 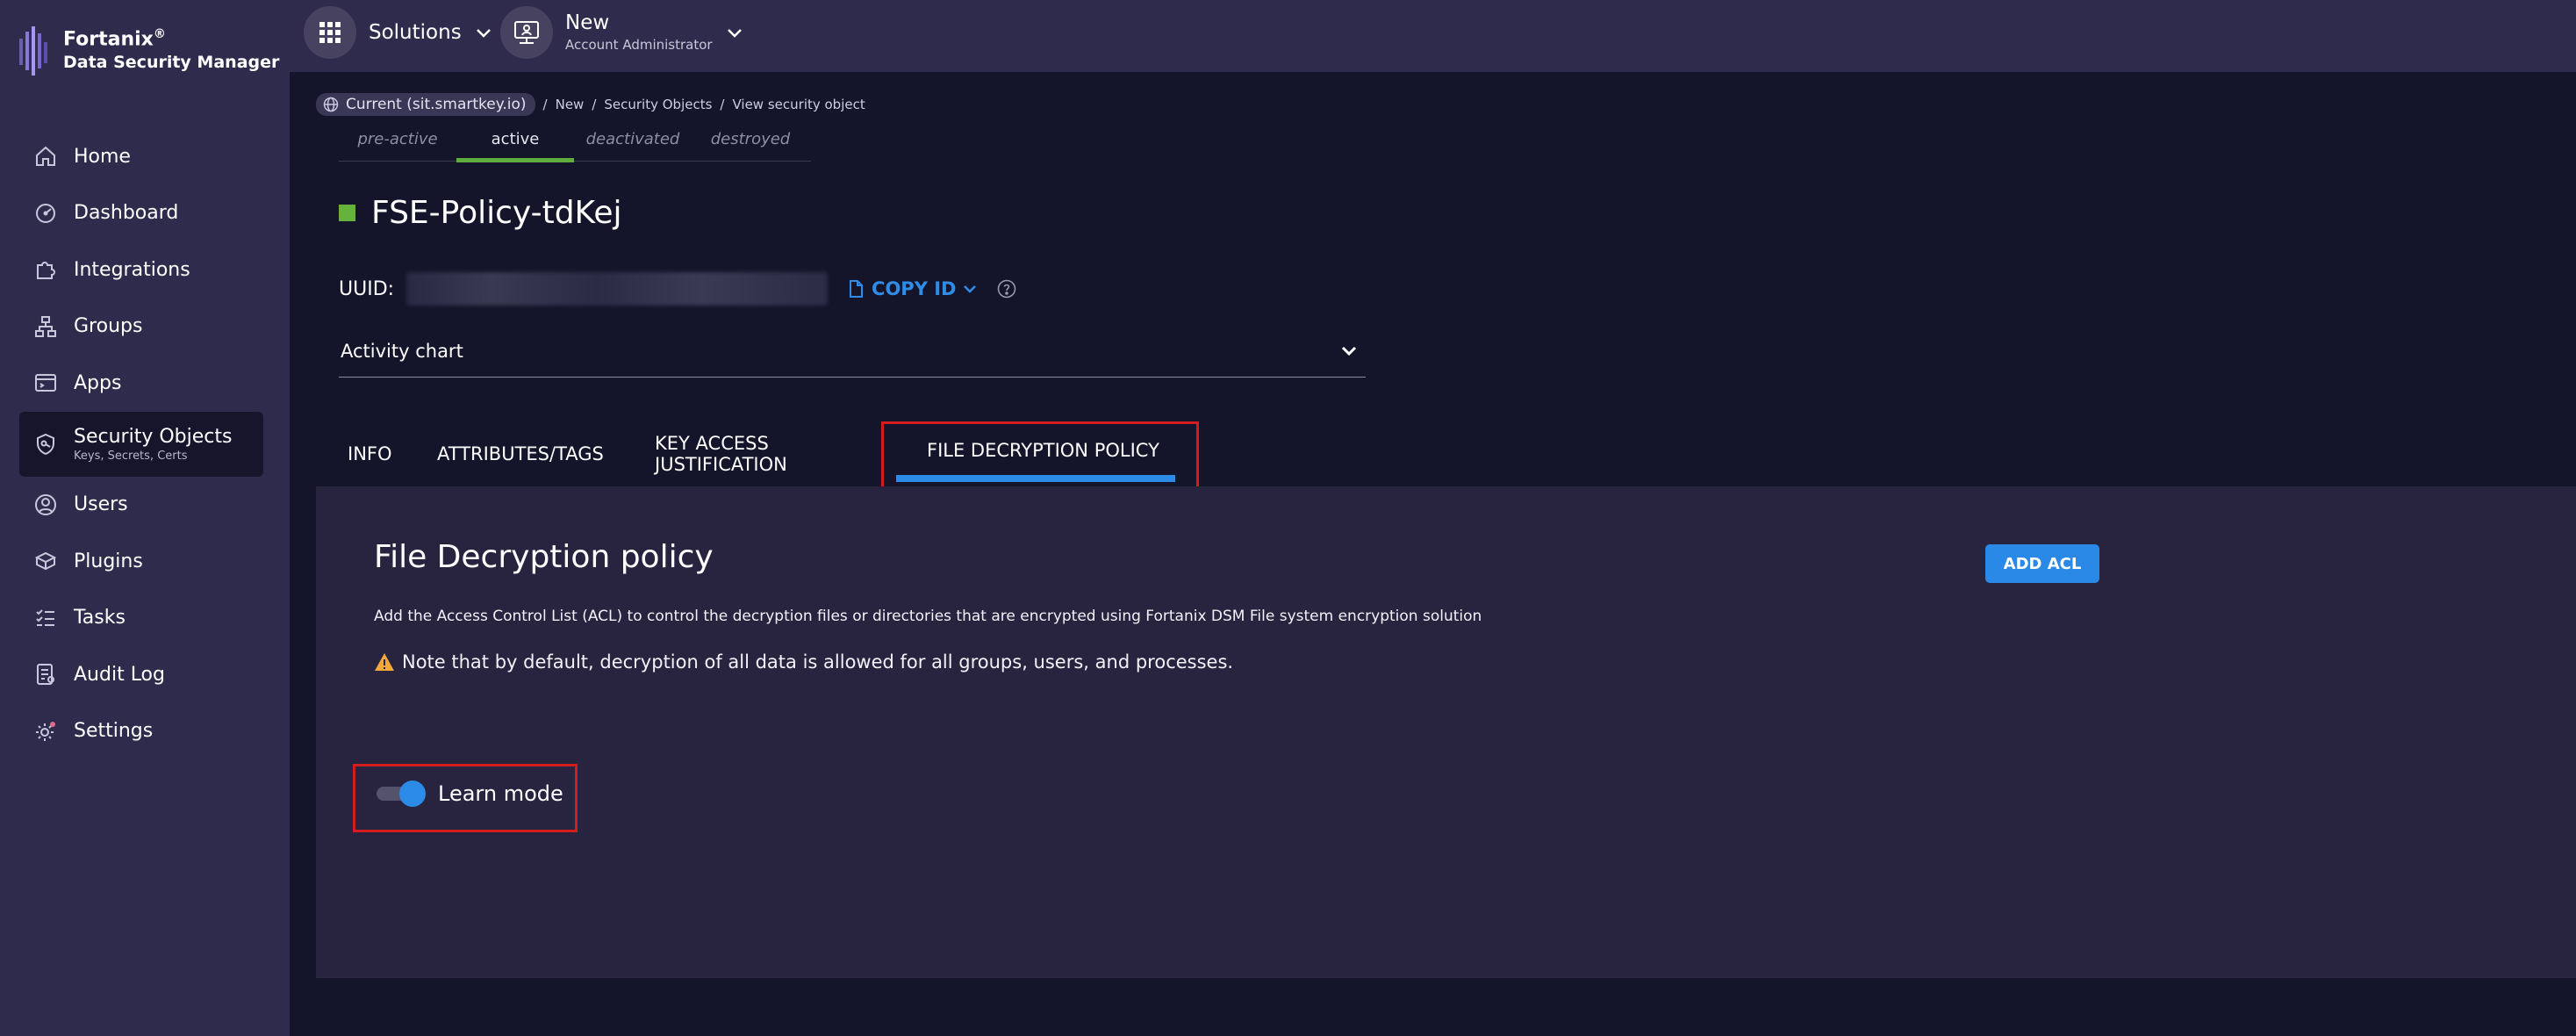 I want to click on copy-id-button: COPY ID, so click(x=913, y=288).